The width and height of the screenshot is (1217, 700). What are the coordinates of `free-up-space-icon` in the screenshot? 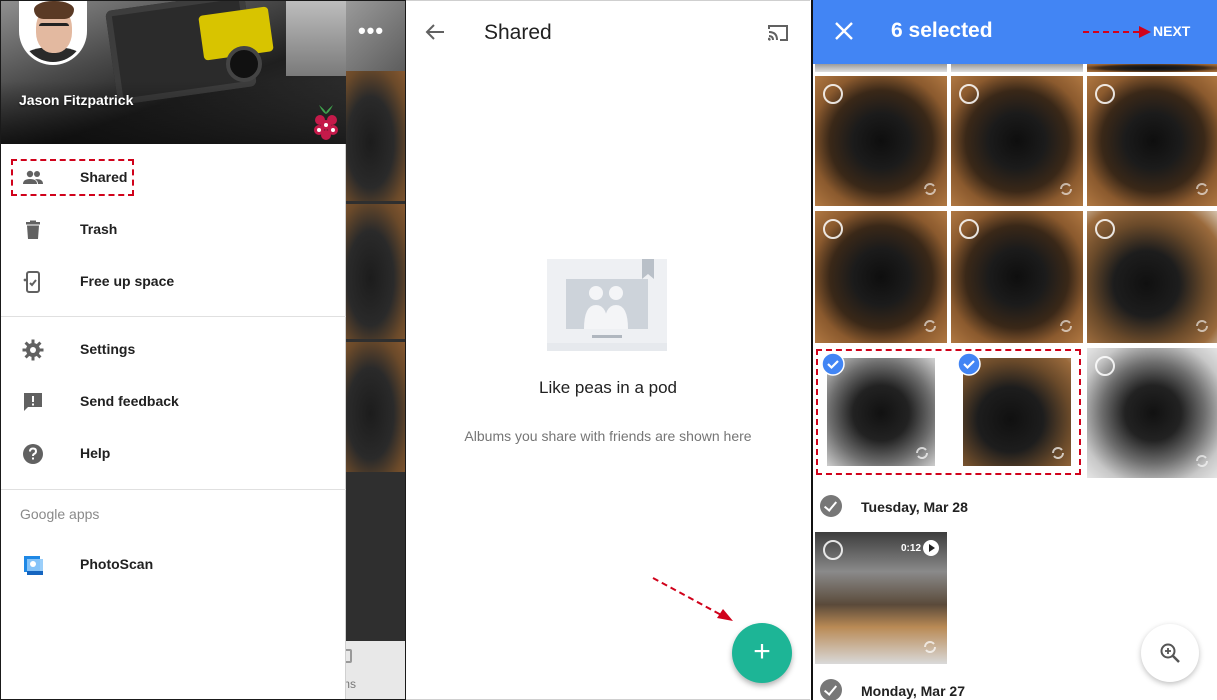 It's located at (31, 282).